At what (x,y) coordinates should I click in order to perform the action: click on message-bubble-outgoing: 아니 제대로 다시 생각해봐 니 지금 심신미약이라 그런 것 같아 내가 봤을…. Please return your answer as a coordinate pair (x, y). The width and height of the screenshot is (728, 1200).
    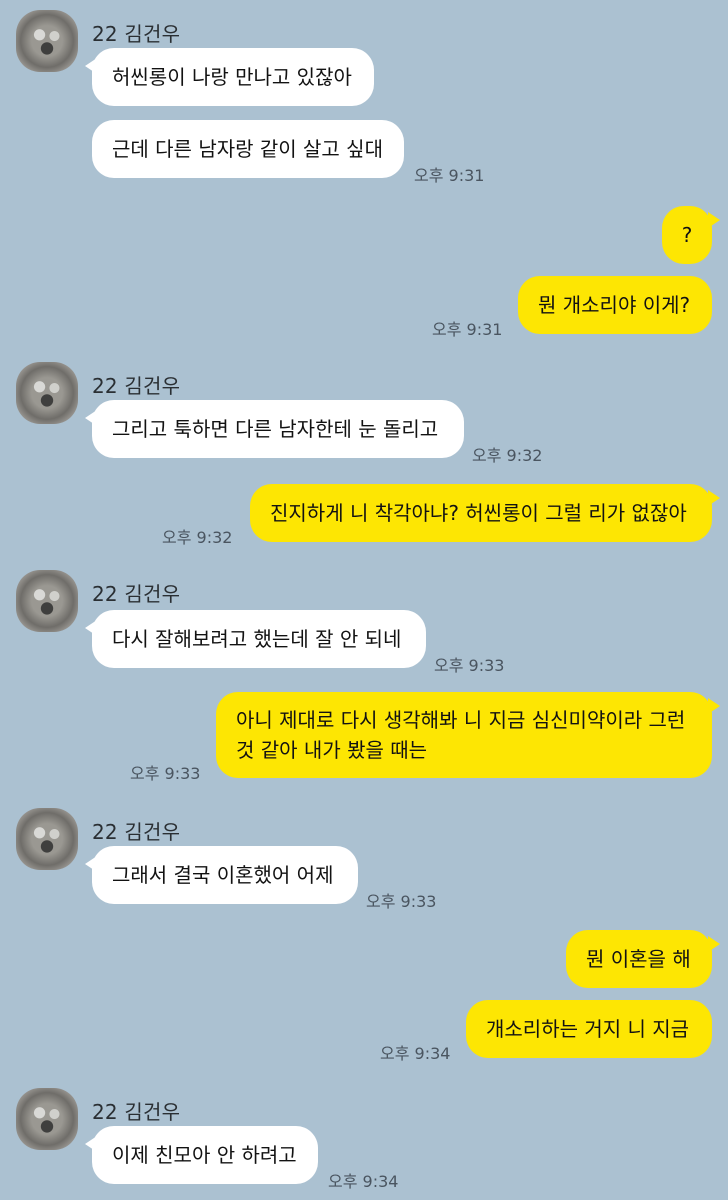
    Looking at the image, I should click on (468, 735).